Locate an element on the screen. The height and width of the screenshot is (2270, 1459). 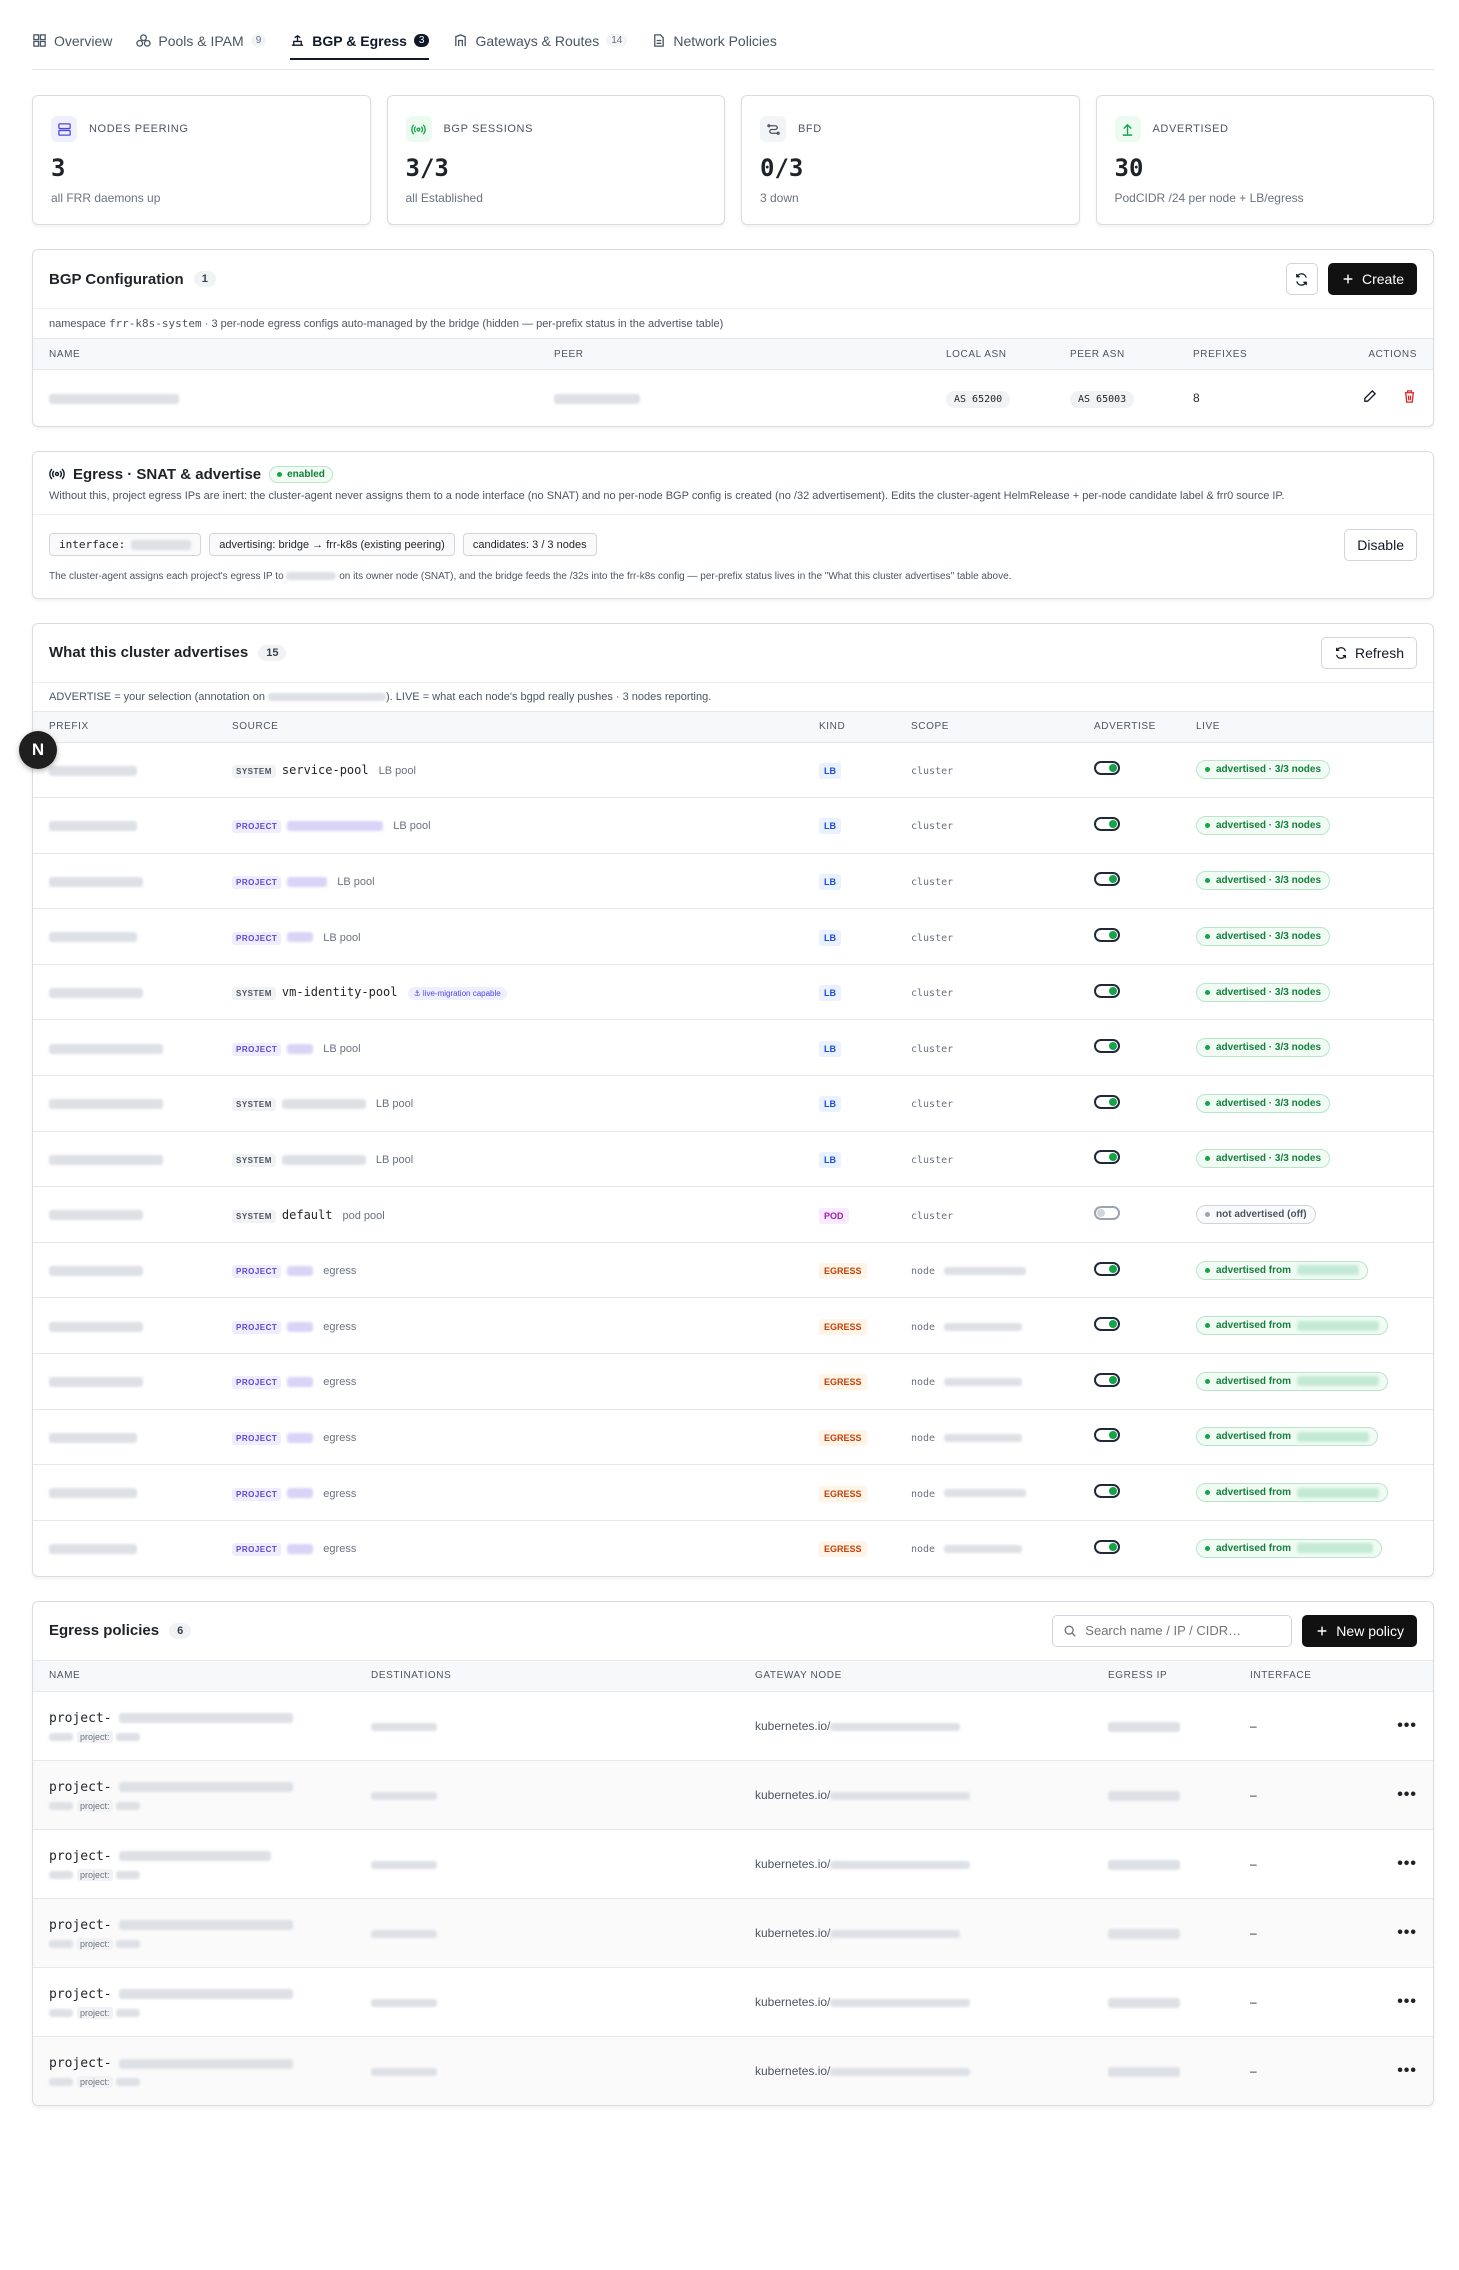
candidates-chip: candidates: 3 / 3 nodes is located at coordinates (529, 544).